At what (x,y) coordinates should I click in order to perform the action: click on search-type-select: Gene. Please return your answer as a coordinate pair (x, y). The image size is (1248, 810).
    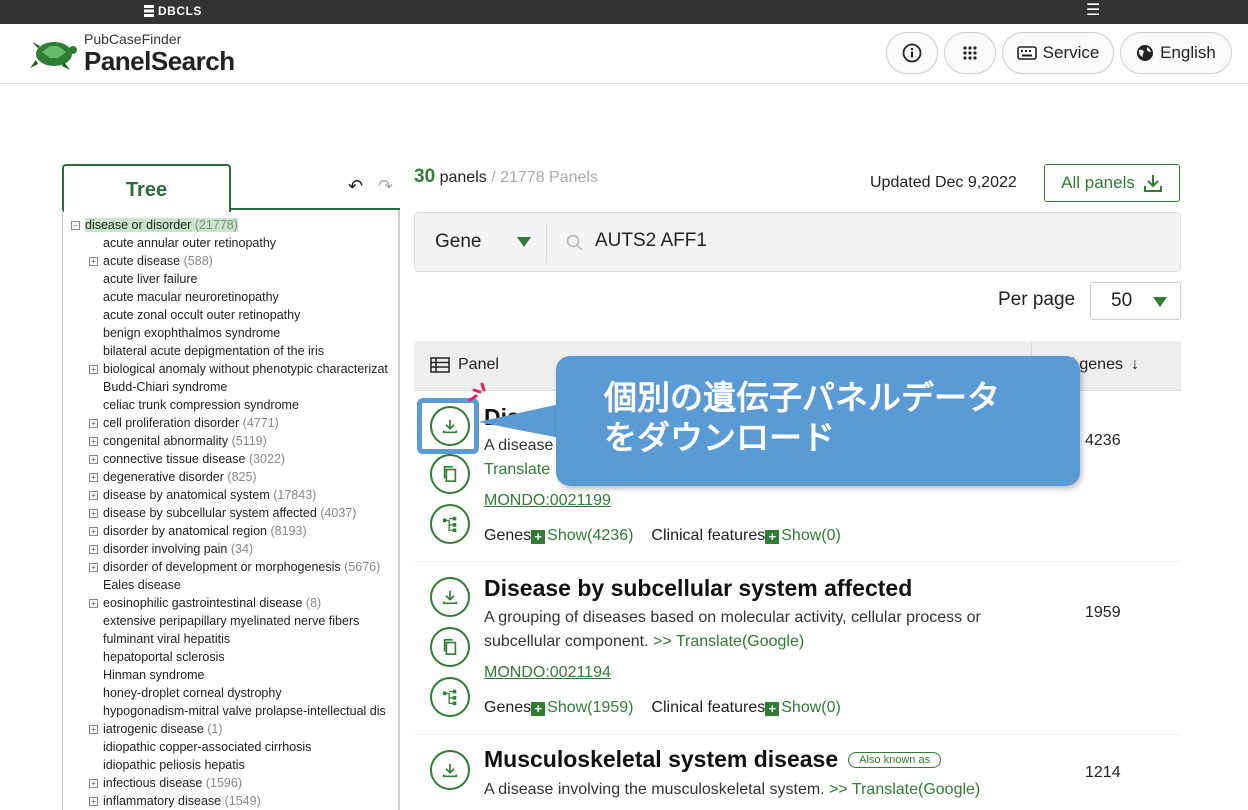
    Looking at the image, I should click on (458, 242).